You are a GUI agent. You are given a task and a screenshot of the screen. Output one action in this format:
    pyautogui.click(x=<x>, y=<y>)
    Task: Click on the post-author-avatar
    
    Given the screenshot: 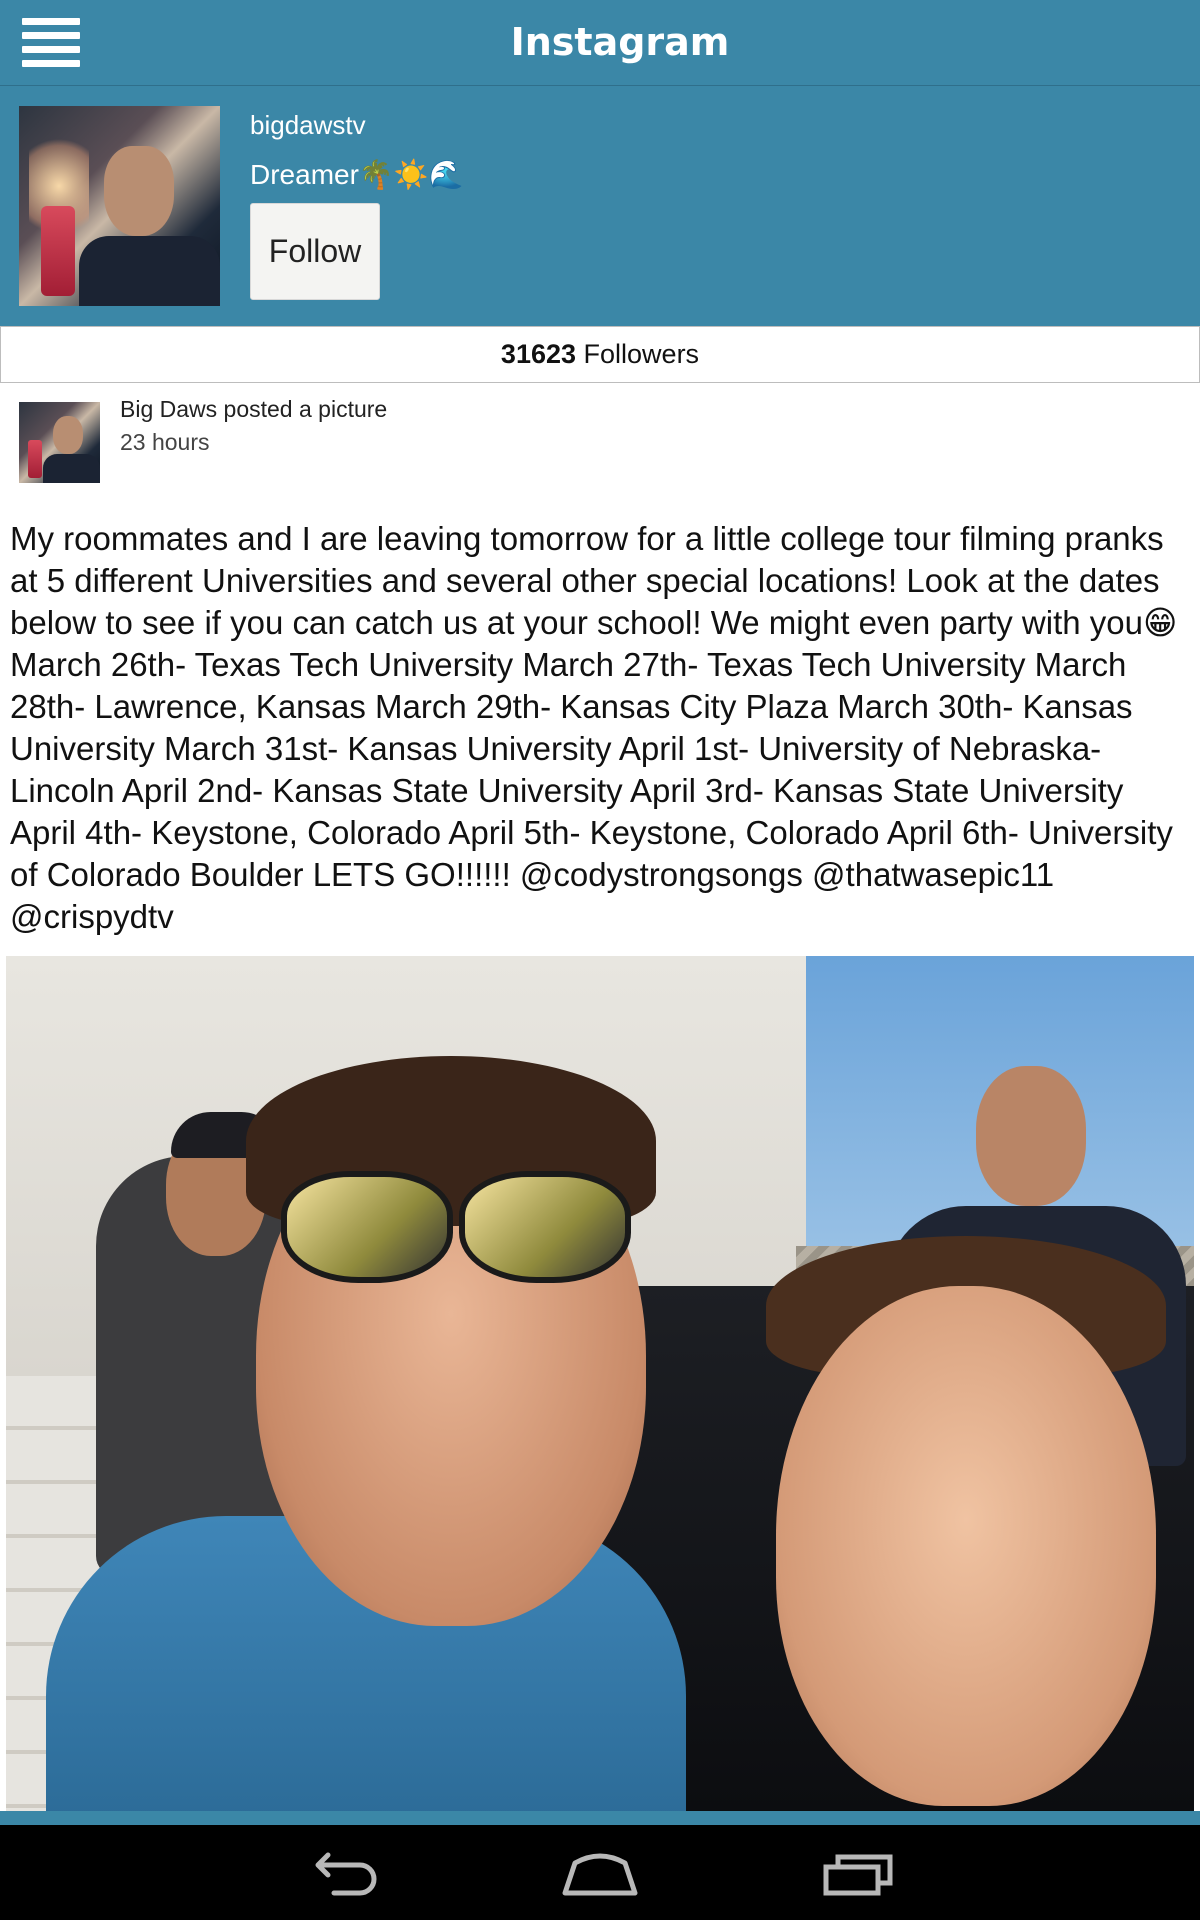 What is the action you would take?
    pyautogui.click(x=59, y=442)
    